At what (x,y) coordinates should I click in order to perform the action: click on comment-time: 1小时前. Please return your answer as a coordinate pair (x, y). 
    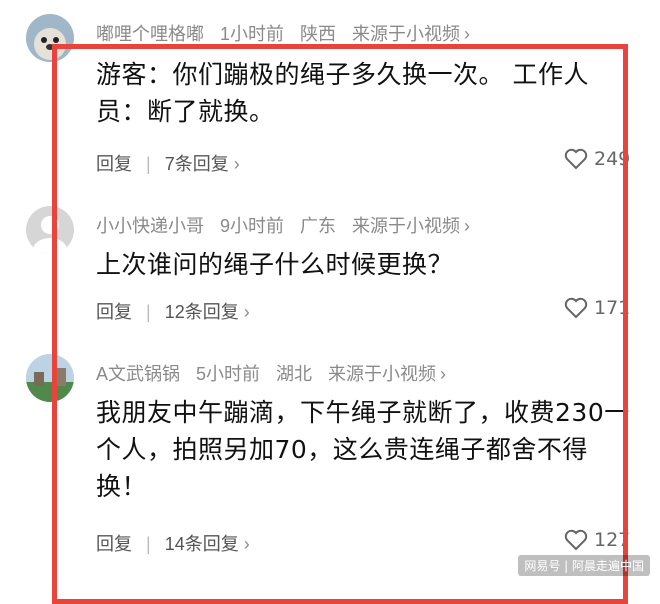
    Looking at the image, I should click on (252, 34).